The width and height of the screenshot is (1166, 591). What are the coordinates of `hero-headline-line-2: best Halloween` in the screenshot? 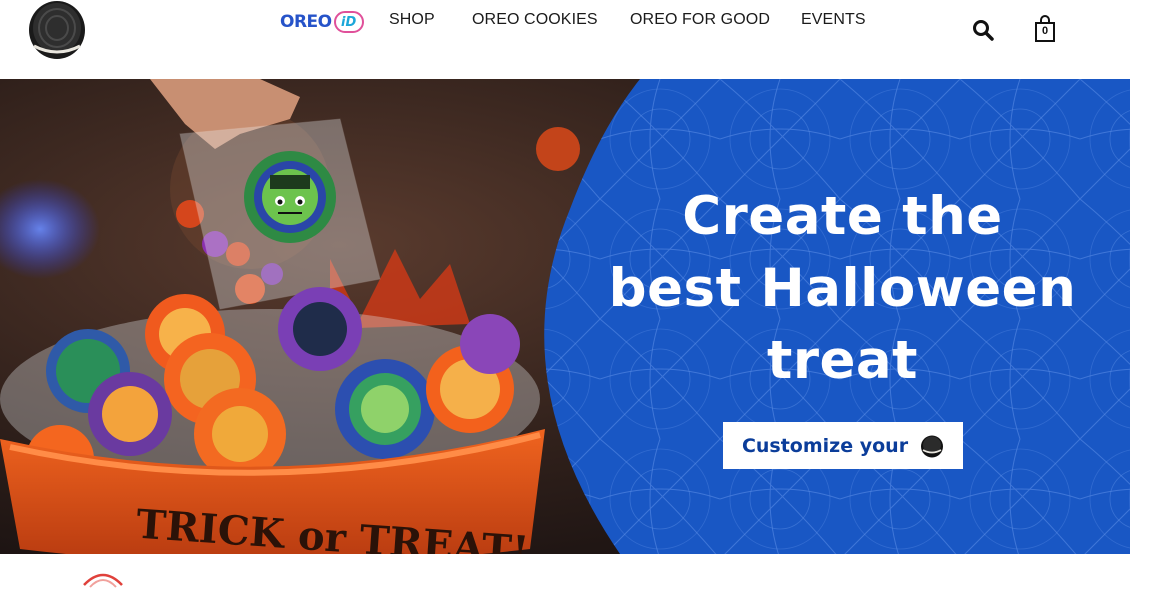 It's located at (842, 288).